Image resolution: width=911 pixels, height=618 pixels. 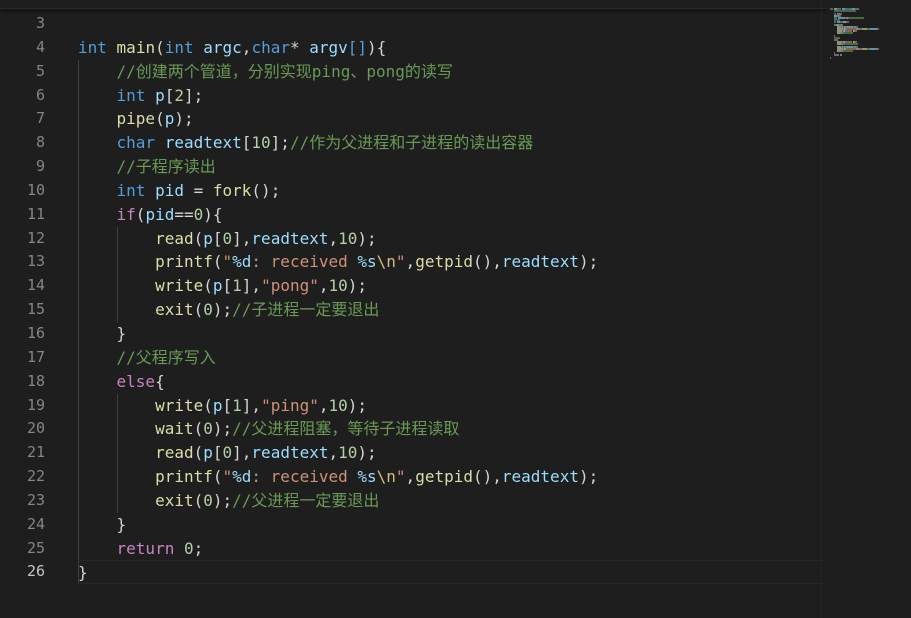 I want to click on line-number: 12, so click(x=35, y=237).